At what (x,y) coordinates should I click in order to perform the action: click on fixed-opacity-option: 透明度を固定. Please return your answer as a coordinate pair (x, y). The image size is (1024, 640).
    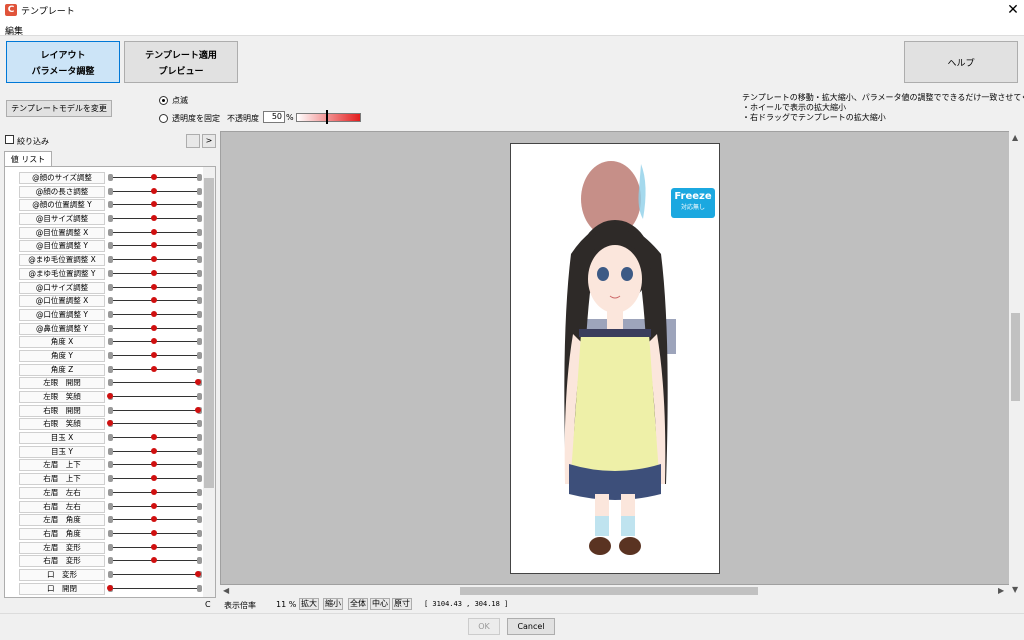
    Looking at the image, I should click on (189, 118).